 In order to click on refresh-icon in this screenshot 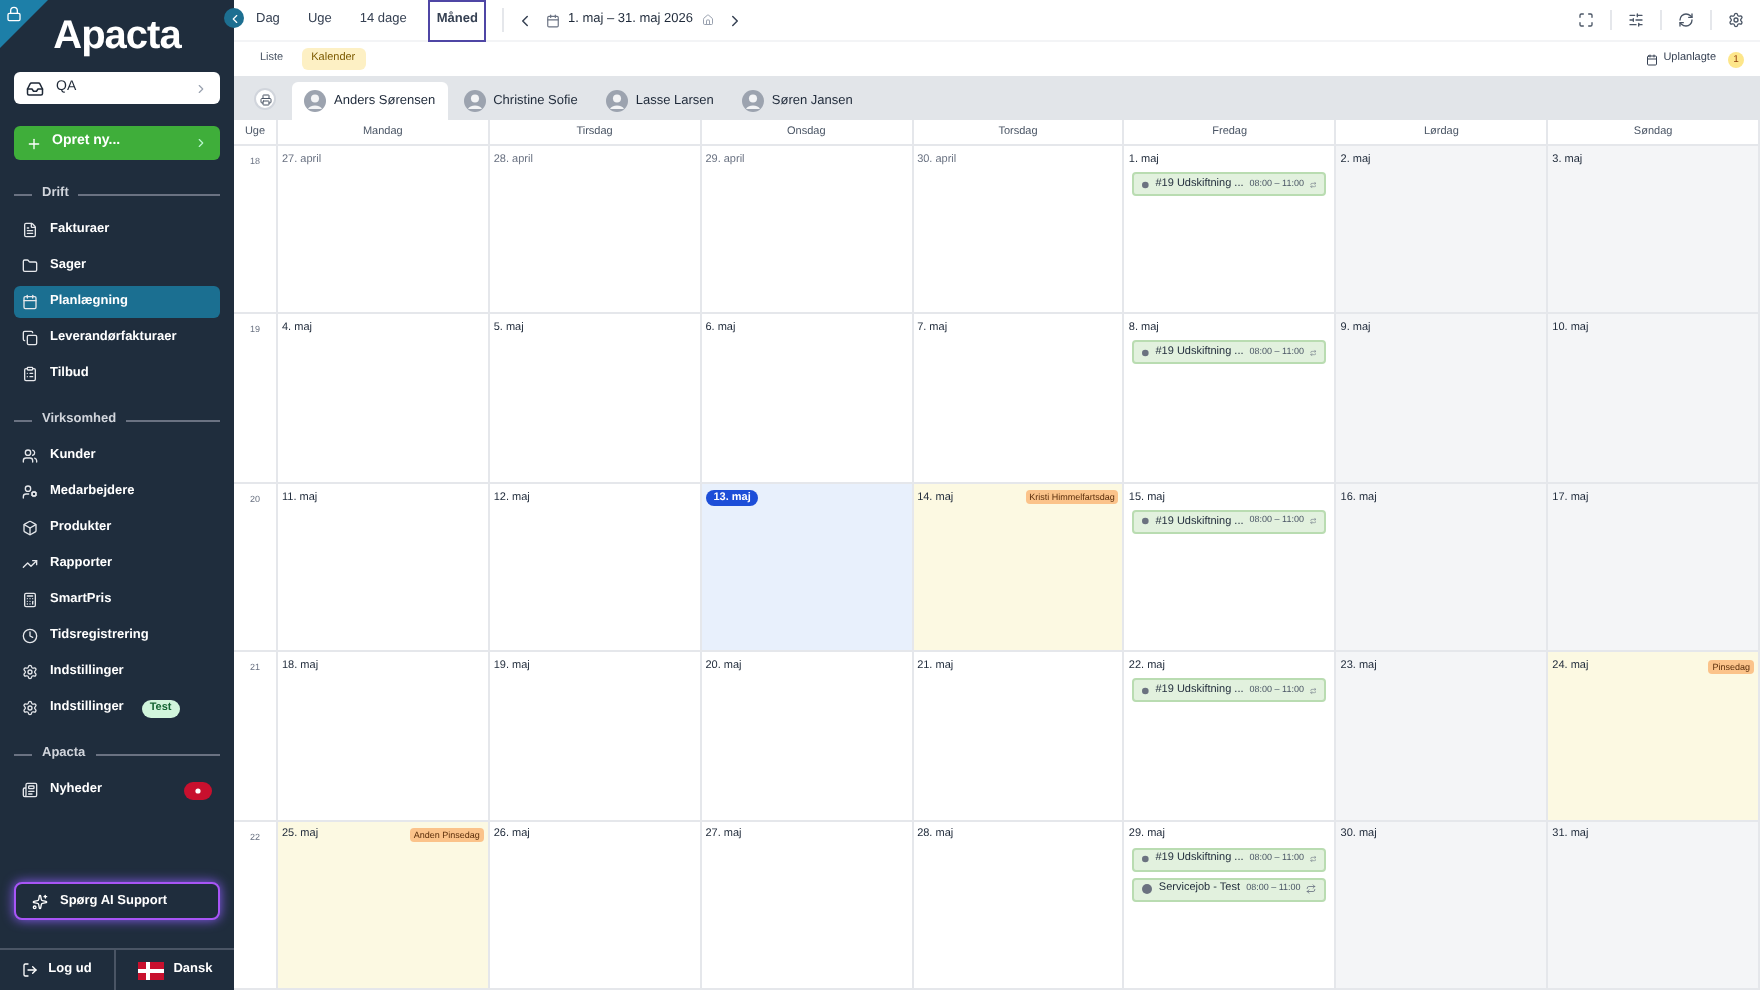, I will do `click(1686, 20)`.